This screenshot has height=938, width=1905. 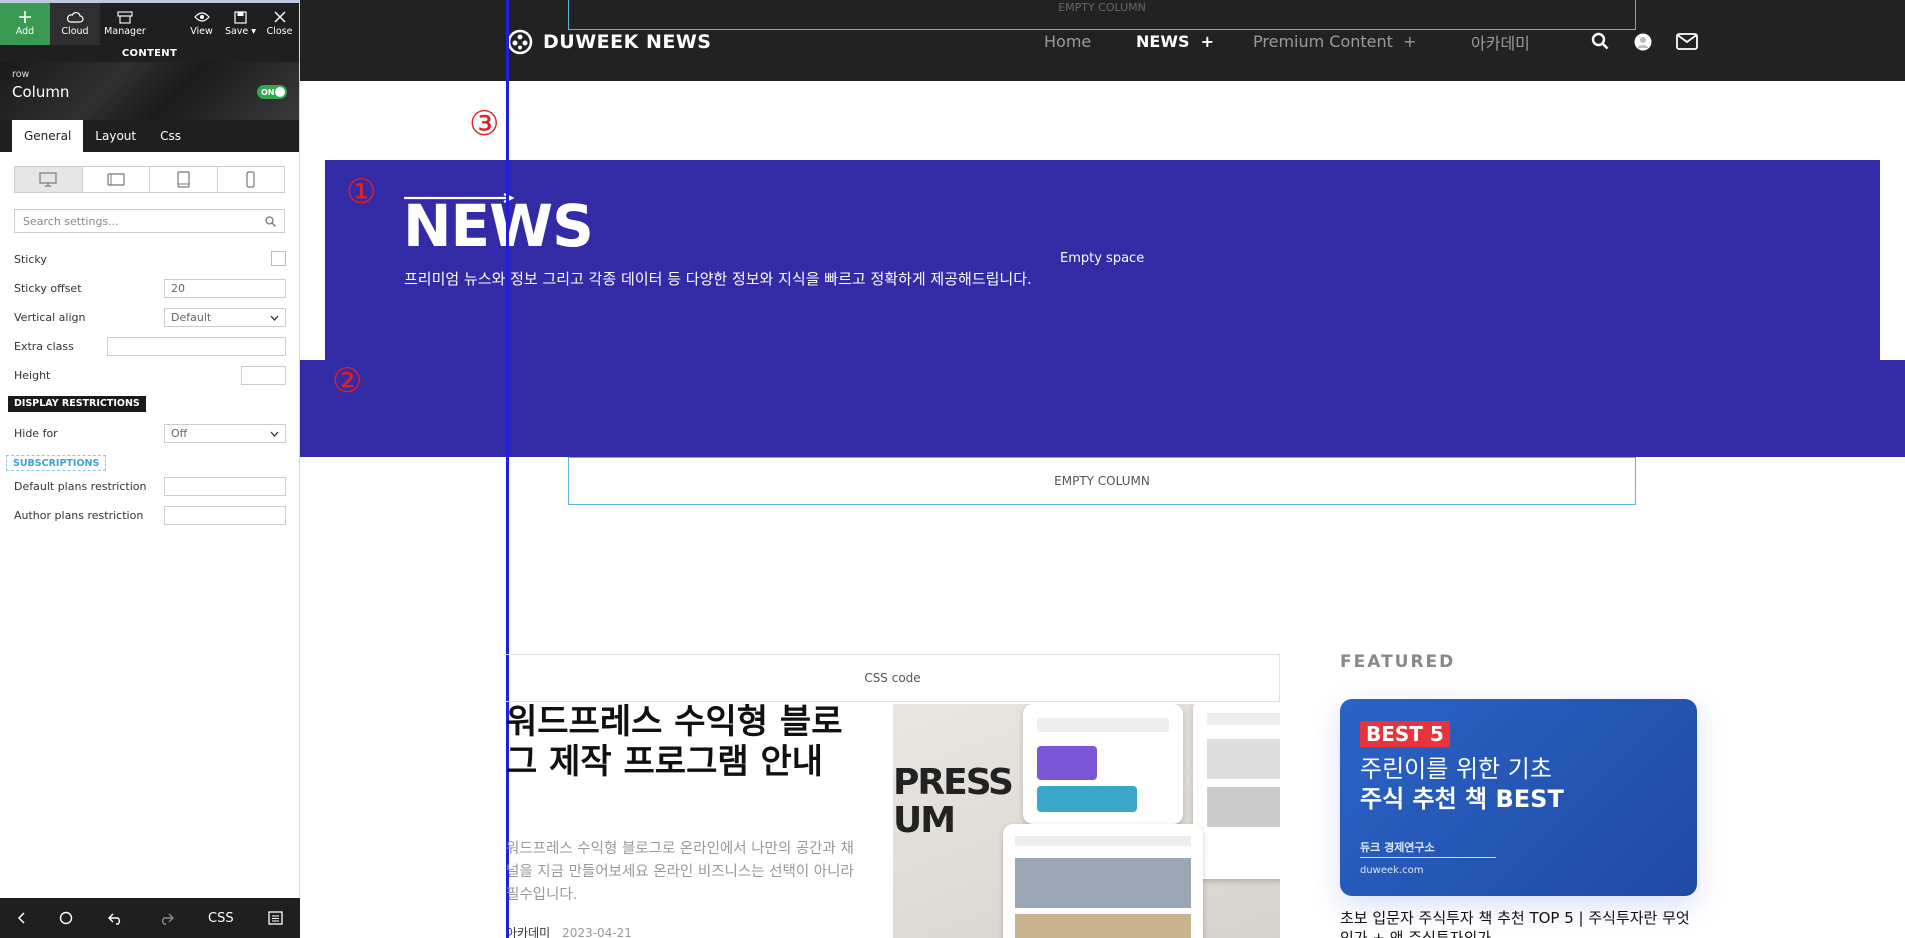 What do you see at coordinates (627, 42) in the screenshot?
I see `site-logo-text: DUWEEK NEWS` at bounding box center [627, 42].